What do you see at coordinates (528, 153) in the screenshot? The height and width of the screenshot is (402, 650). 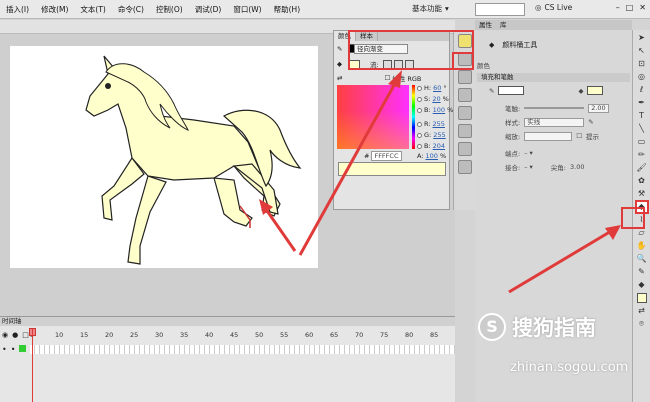 I see `cap-select: – ▾` at bounding box center [528, 153].